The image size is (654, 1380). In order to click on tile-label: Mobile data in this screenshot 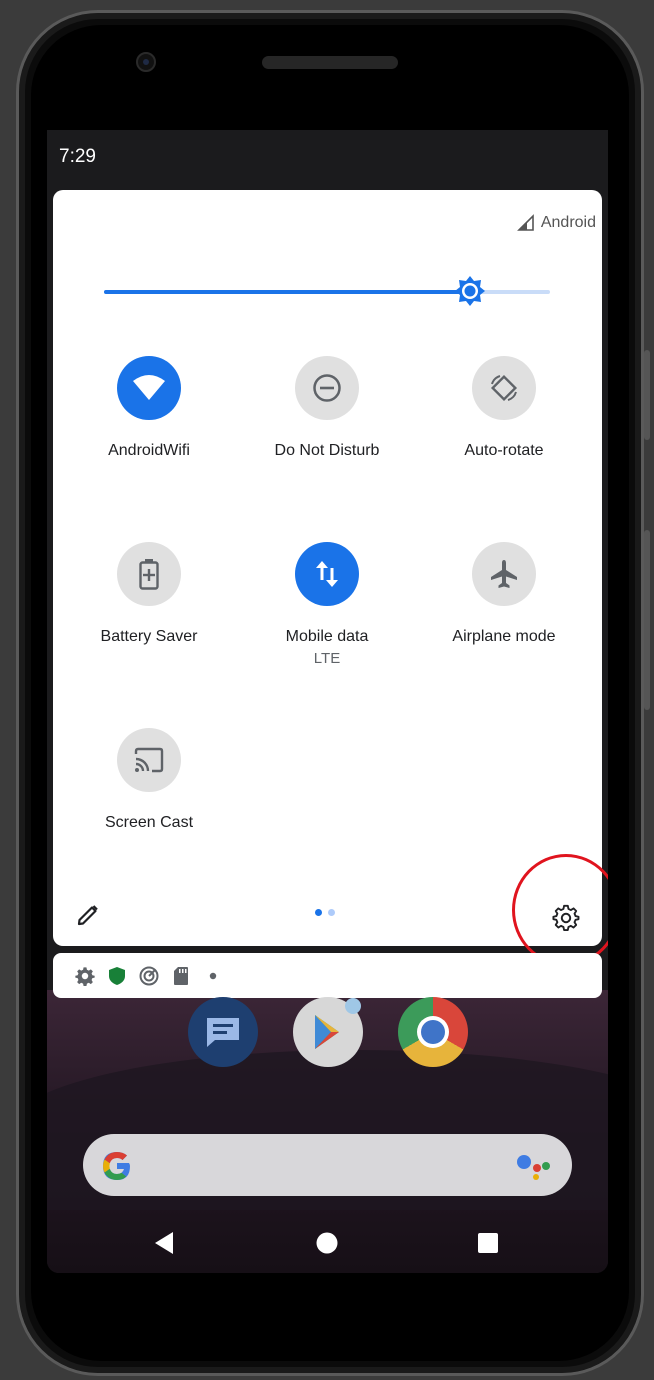, I will do `click(327, 636)`.